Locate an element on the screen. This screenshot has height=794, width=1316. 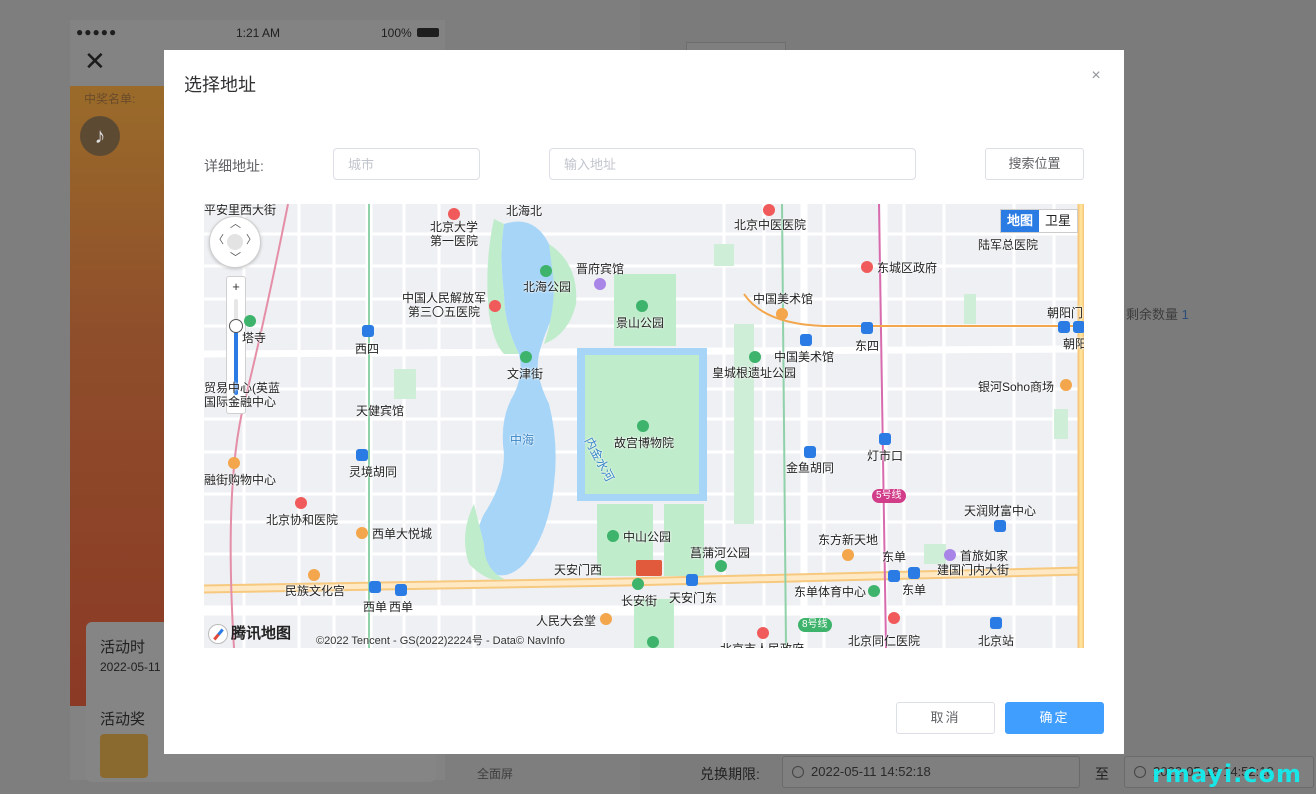
address-label: 详细地址: is located at coordinates (234, 166).